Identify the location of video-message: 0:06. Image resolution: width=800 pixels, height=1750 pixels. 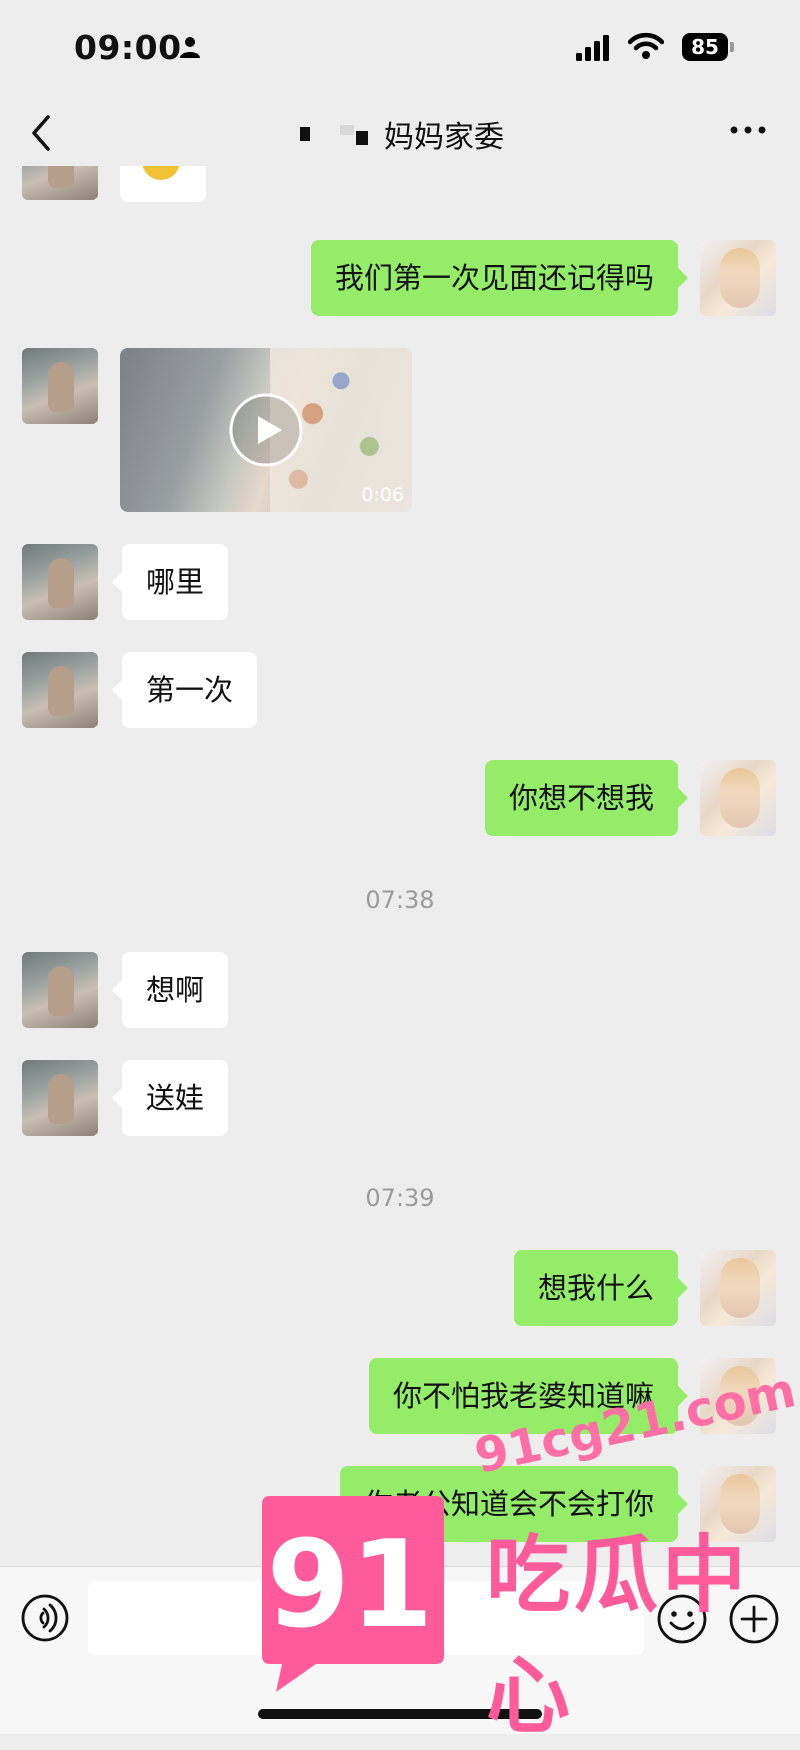
(266, 430).